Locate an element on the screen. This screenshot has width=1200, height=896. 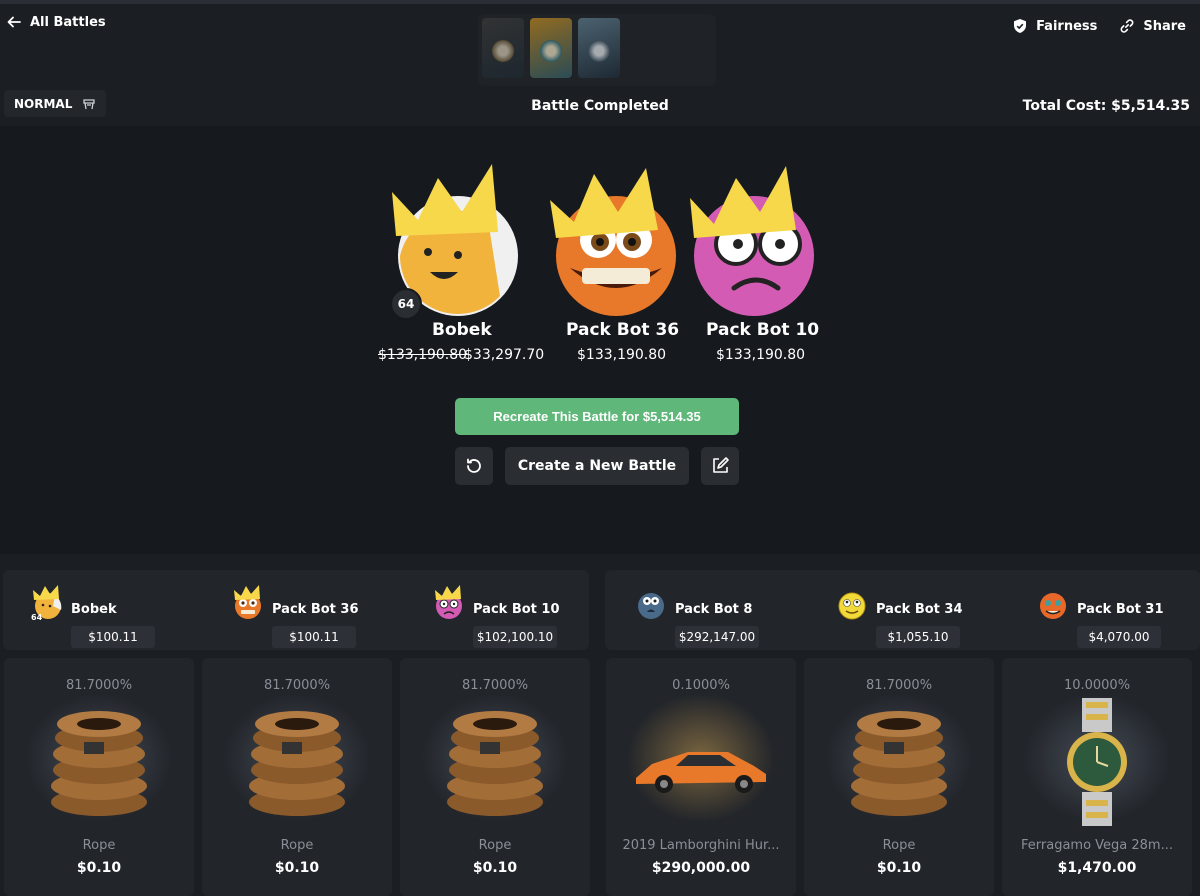
player-name: Pack Bot 10 is located at coordinates (516, 609).